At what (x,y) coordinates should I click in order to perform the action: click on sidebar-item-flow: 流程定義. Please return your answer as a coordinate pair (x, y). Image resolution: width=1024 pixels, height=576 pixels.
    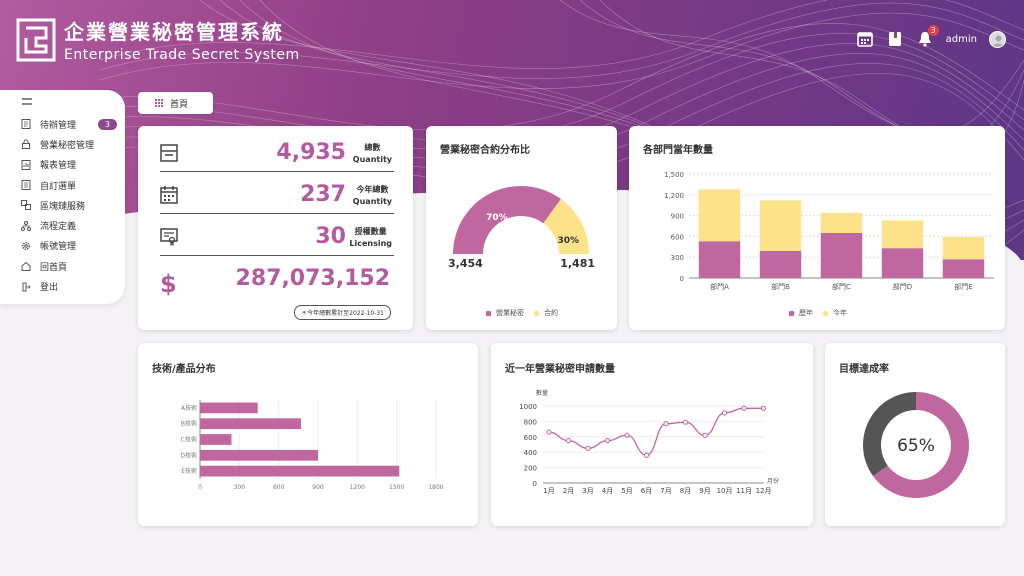
    Looking at the image, I should click on (62, 225).